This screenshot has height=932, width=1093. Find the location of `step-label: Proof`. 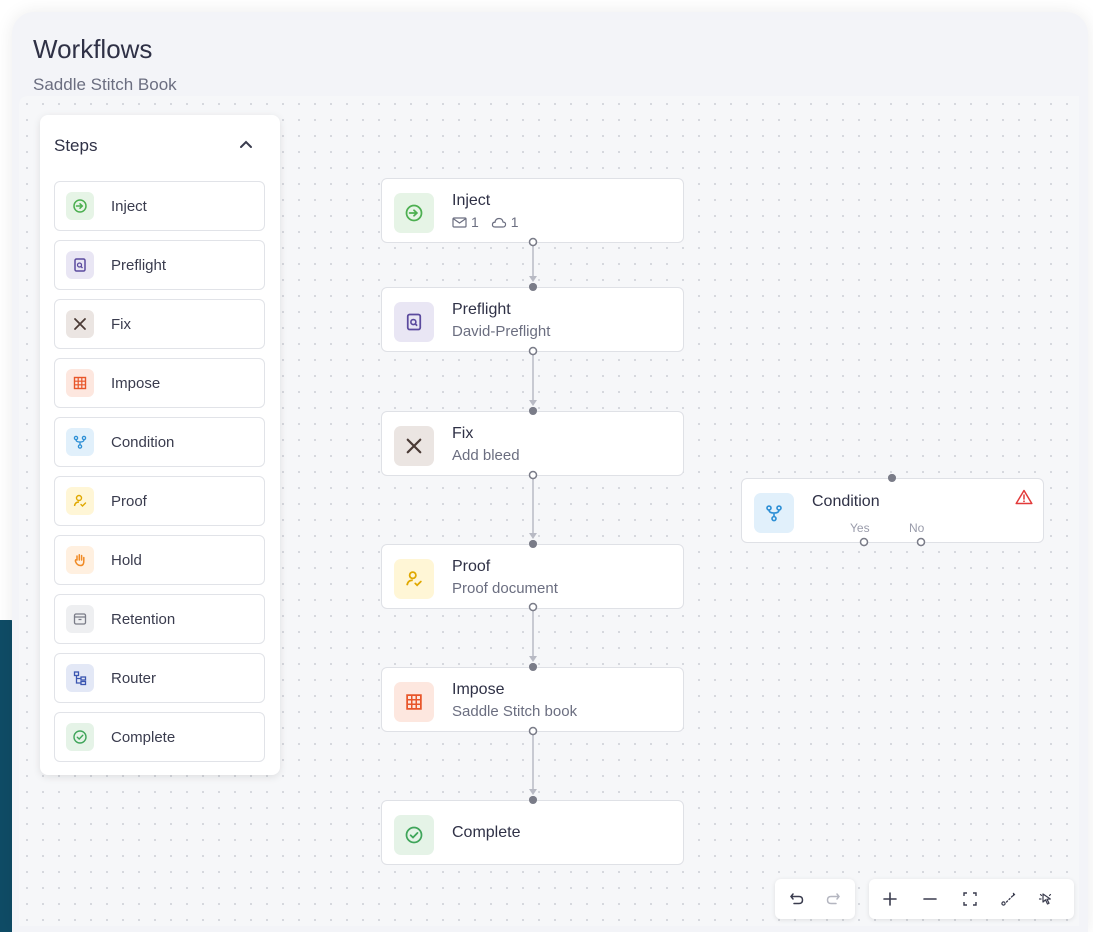

step-label: Proof is located at coordinates (129, 501).